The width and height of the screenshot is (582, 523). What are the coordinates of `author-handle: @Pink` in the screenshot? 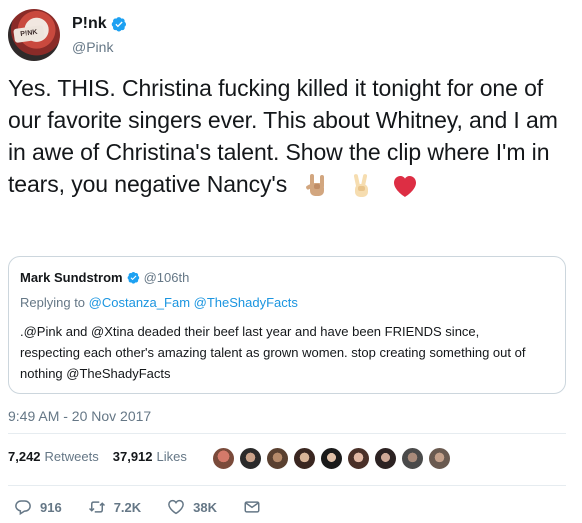 It's located at (92, 47).